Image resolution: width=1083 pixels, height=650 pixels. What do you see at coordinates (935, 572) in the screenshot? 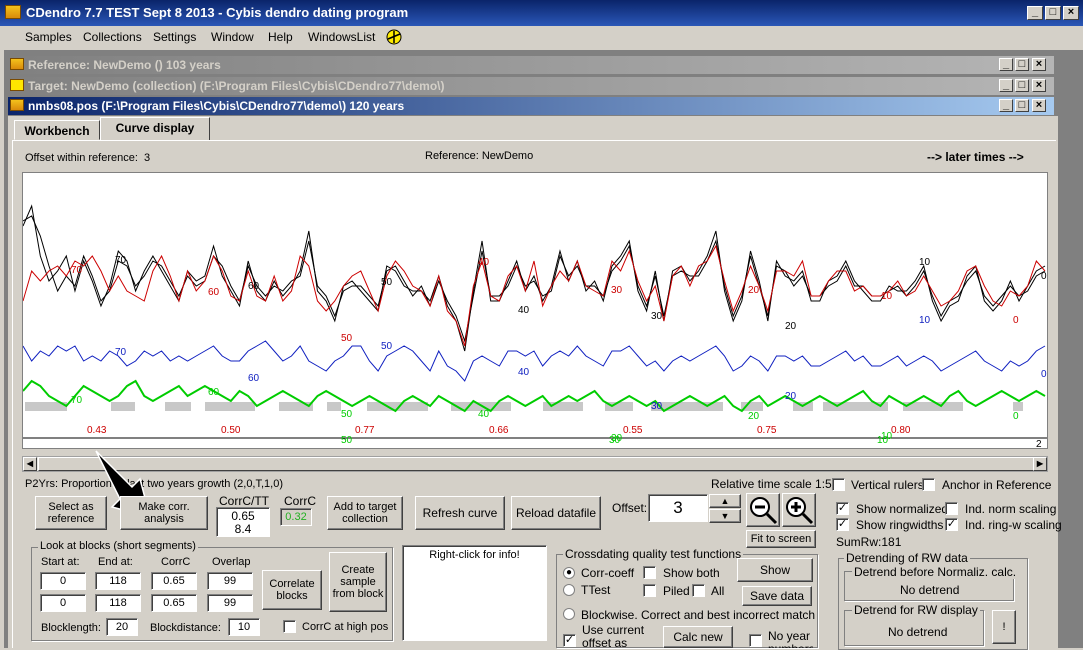
I see `detrend-before-label: Detrend before Normaliz. calc.` at bounding box center [935, 572].